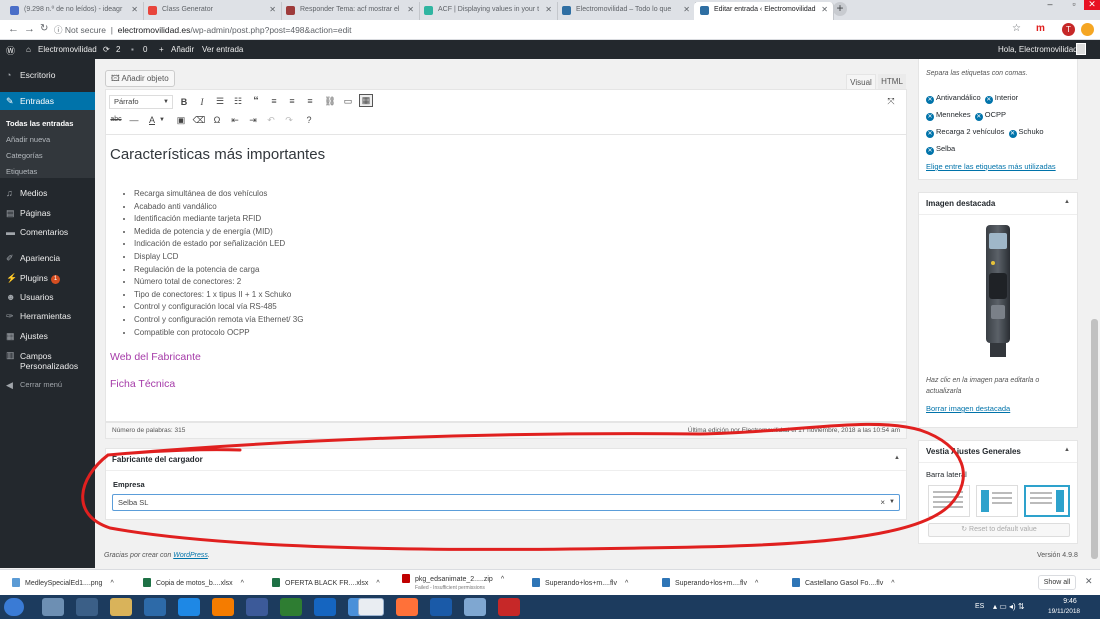 This screenshot has height=619, width=1100. What do you see at coordinates (67, 49) in the screenshot?
I see `site-name-link: Electromovilidad` at bounding box center [67, 49].